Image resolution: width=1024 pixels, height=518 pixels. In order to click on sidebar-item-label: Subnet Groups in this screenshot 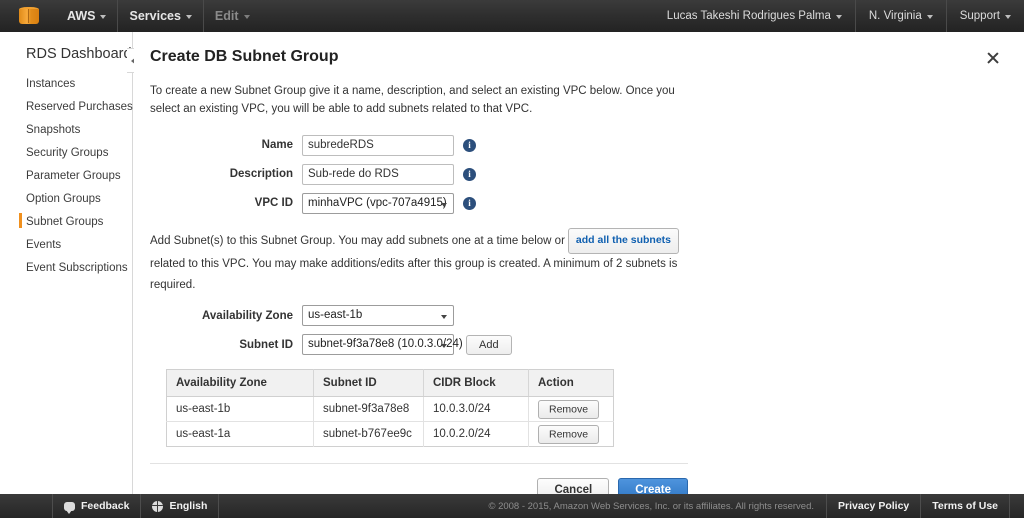, I will do `click(65, 221)`.